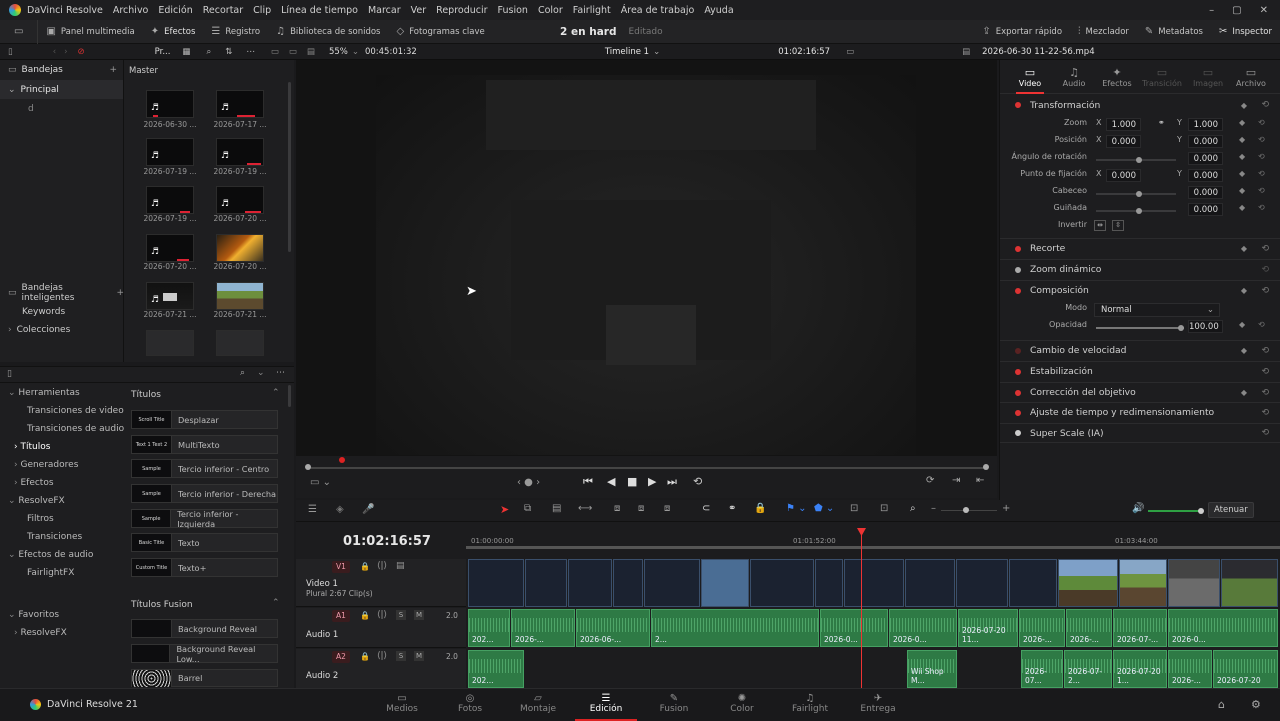 The width and height of the screenshot is (1280, 721). I want to click on track-visibility-icon: ▤, so click(400, 566).